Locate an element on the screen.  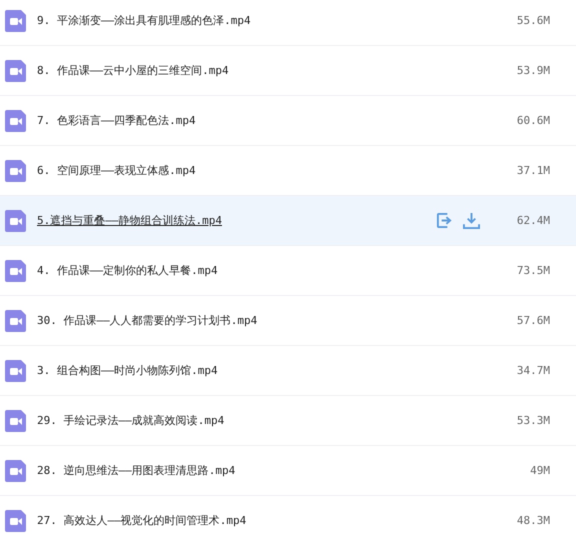
file-name: 30. 作品课——人人都需要的学习计划书.mp4 is located at coordinates (147, 320).